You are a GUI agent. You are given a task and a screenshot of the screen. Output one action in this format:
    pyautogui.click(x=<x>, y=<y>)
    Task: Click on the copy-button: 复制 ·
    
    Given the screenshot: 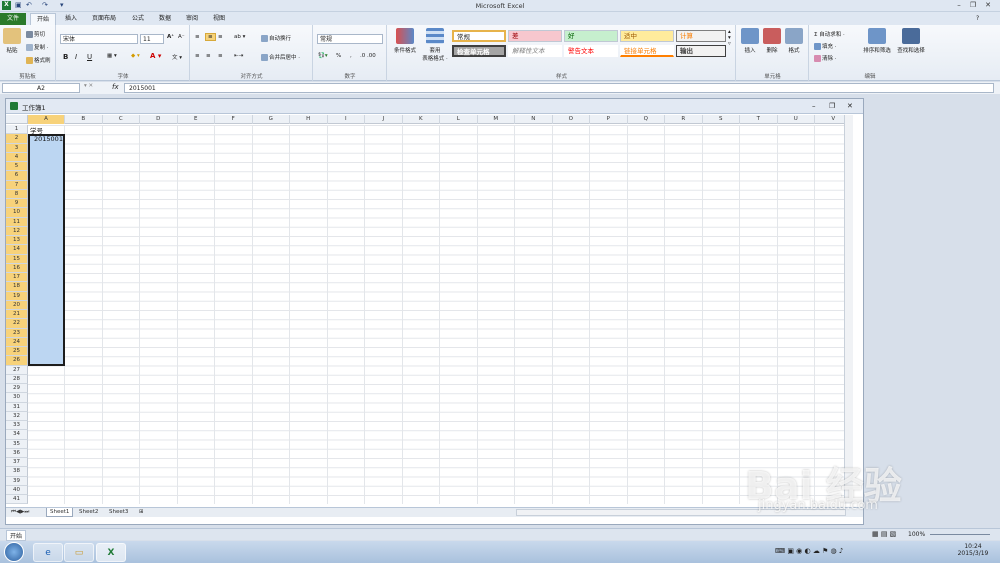 What is the action you would take?
    pyautogui.click(x=37, y=47)
    